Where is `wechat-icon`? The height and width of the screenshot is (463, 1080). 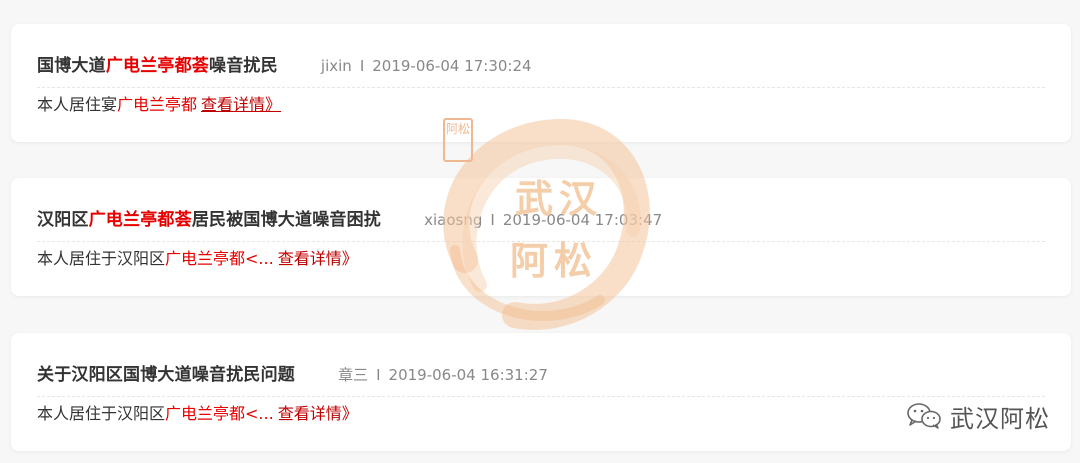
wechat-icon is located at coordinates (924, 416).